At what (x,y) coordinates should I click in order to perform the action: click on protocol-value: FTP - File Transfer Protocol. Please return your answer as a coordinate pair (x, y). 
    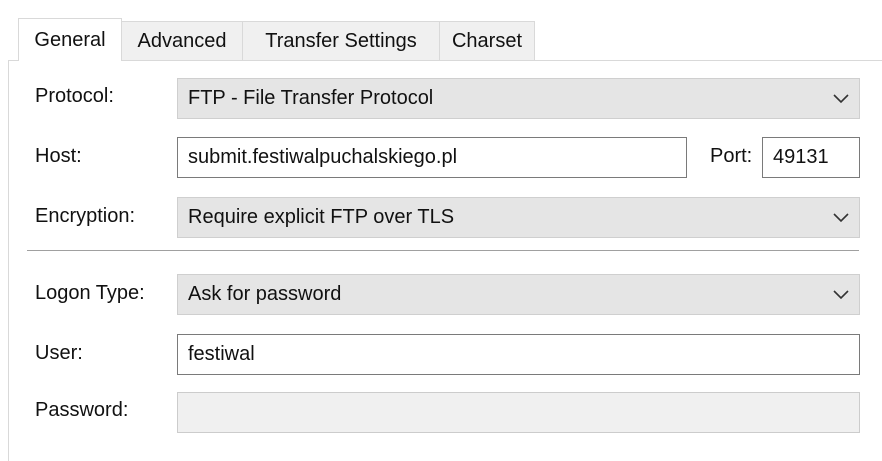
    Looking at the image, I should click on (311, 98).